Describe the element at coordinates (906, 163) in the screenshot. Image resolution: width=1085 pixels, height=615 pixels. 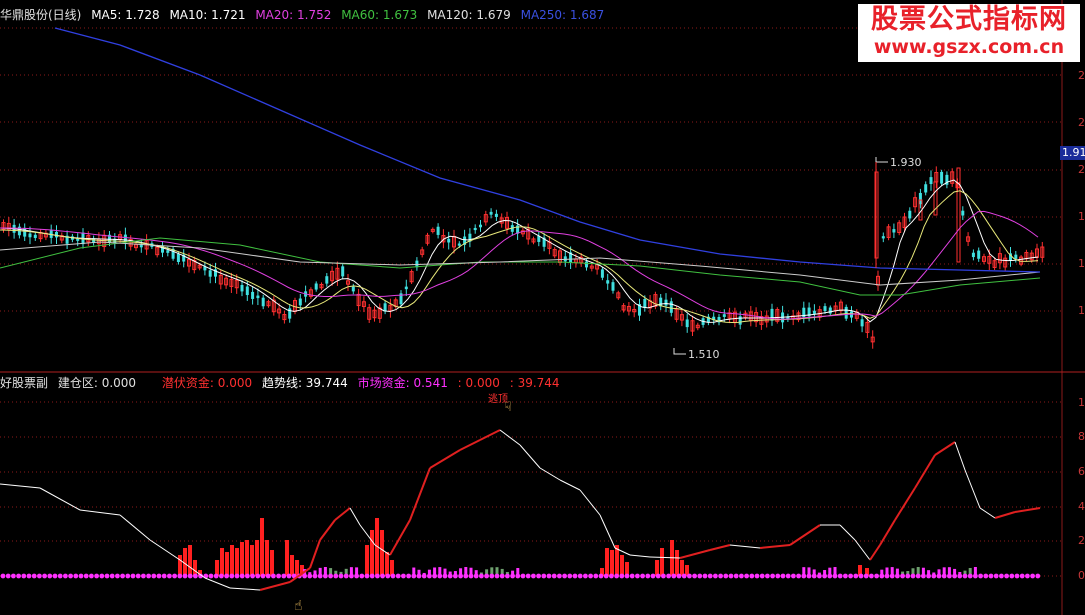
I see `high-price-label: 1.930` at that location.